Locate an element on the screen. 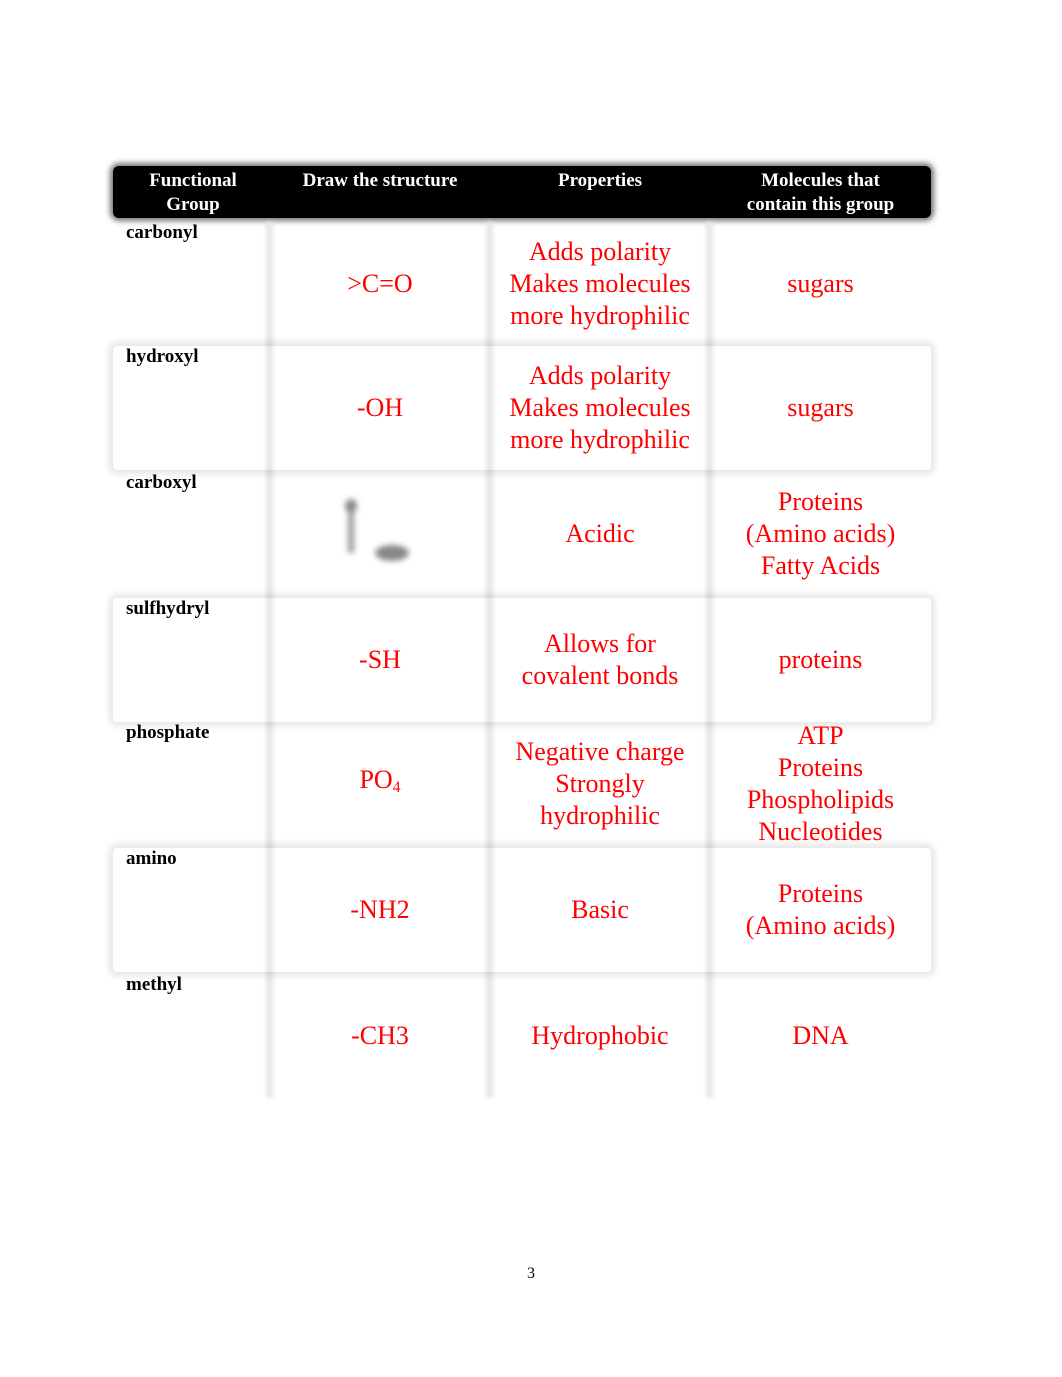 Image resolution: width=1062 pixels, height=1377 pixels. structure-text: -CH3 is located at coordinates (380, 1036).